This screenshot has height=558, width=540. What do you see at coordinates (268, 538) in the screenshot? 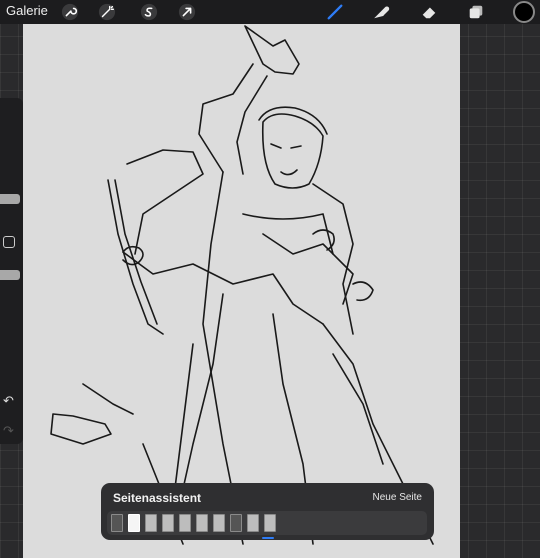
I see `current-page-indicator` at bounding box center [268, 538].